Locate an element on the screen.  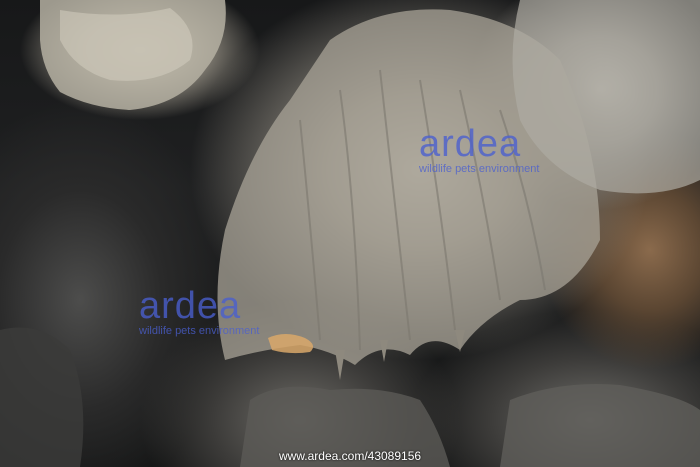
ardea-watermark-lower: ardea wildlife pets environment is located at coordinates (199, 312).